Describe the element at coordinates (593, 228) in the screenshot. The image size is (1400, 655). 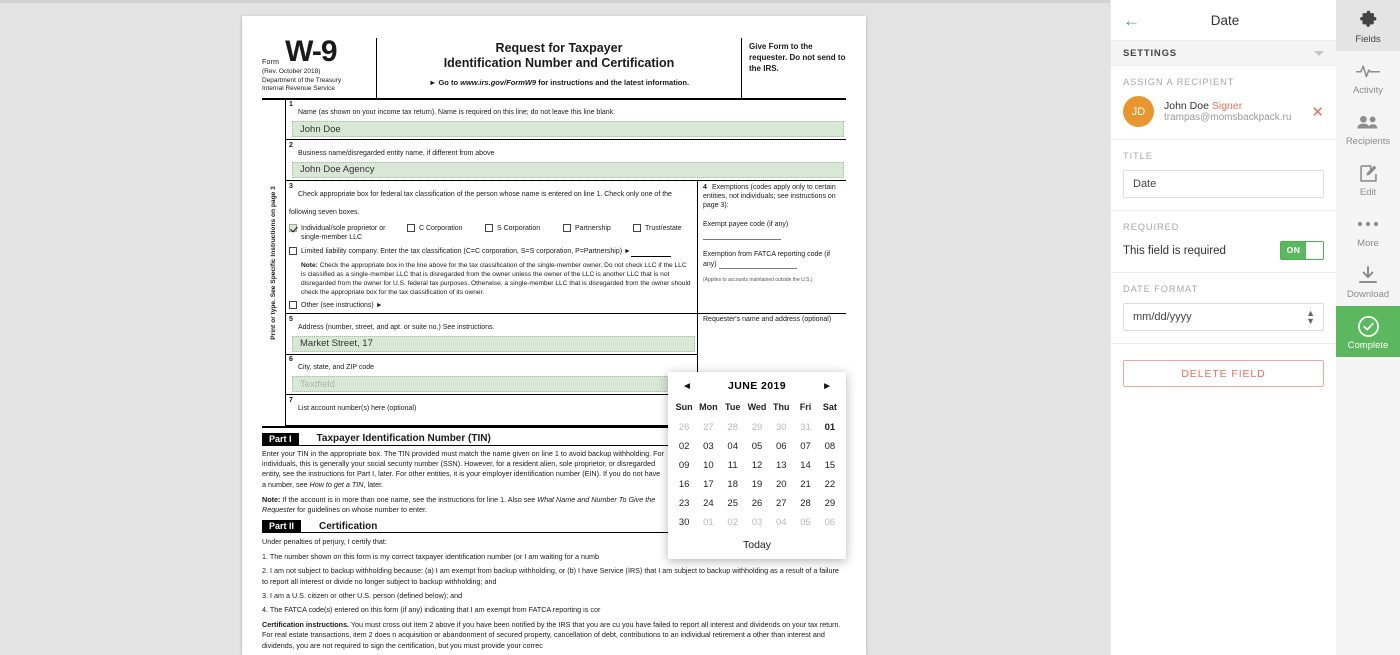
I see `classification-partnership-label: Partnership` at that location.